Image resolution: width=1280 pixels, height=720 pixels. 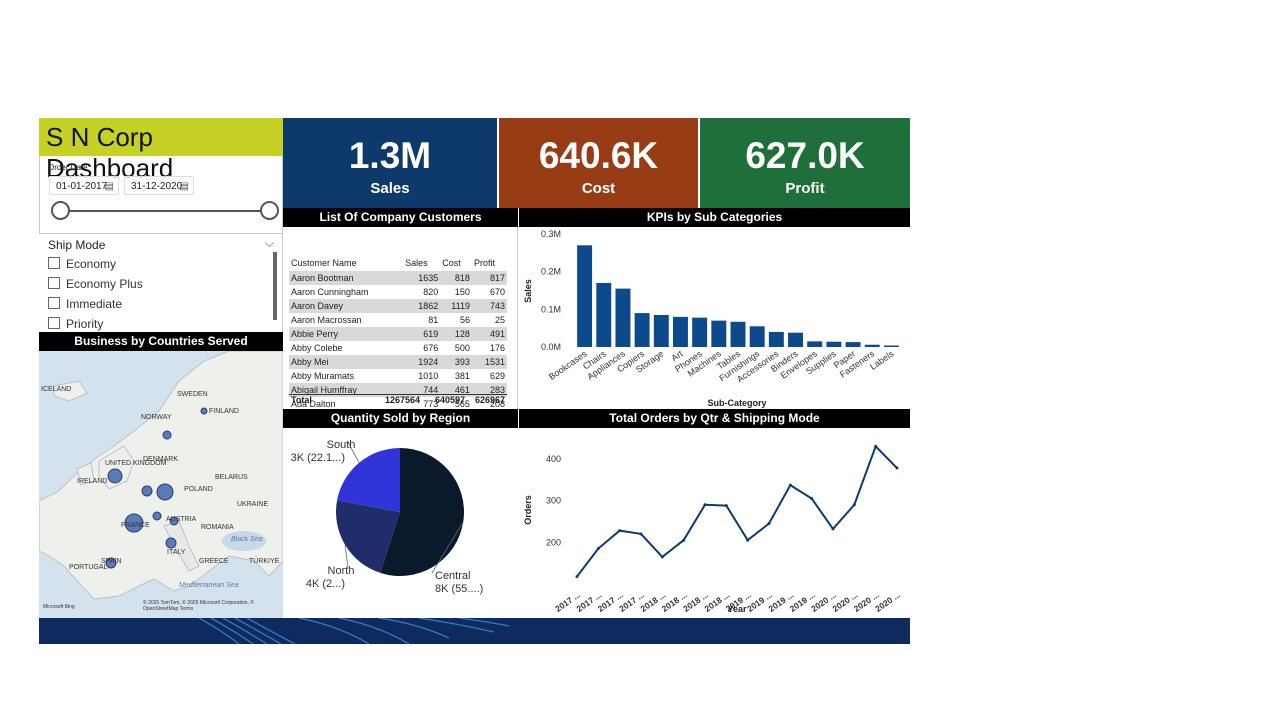 I want to click on pie-label-name: North, so click(x=341, y=571).